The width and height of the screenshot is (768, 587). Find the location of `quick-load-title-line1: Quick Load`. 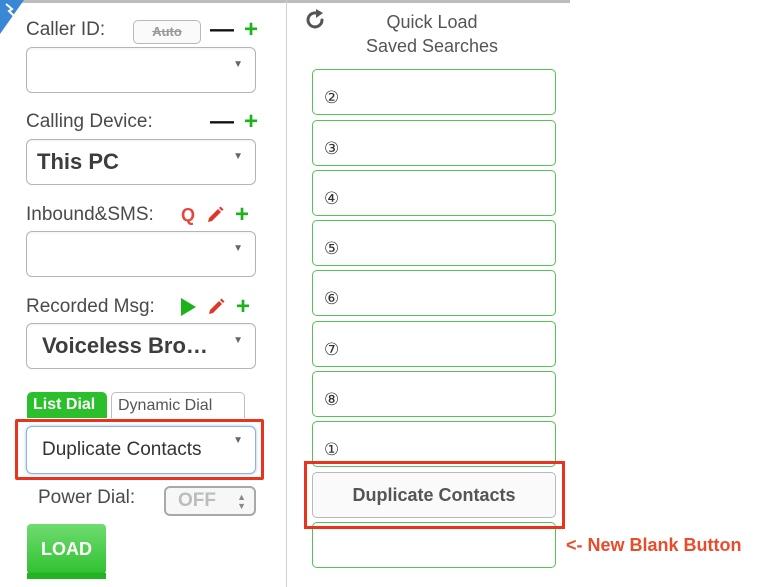

quick-load-title-line1: Quick Load is located at coordinates (432, 22).